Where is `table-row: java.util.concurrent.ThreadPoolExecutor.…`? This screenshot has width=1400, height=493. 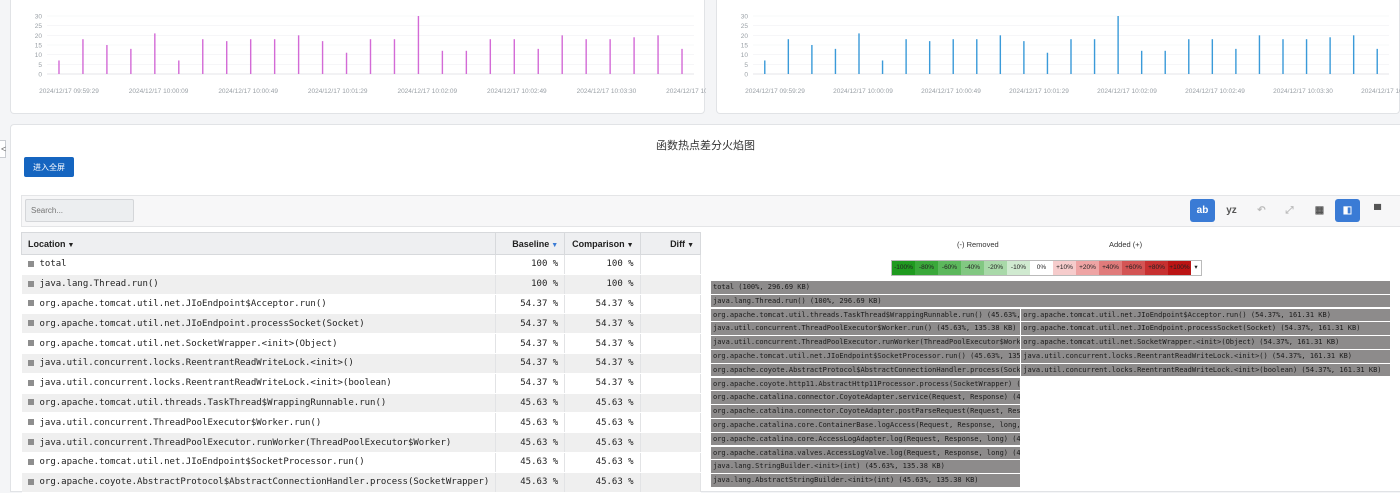
table-row: java.util.concurrent.ThreadPoolExecutor.… is located at coordinates (361, 442).